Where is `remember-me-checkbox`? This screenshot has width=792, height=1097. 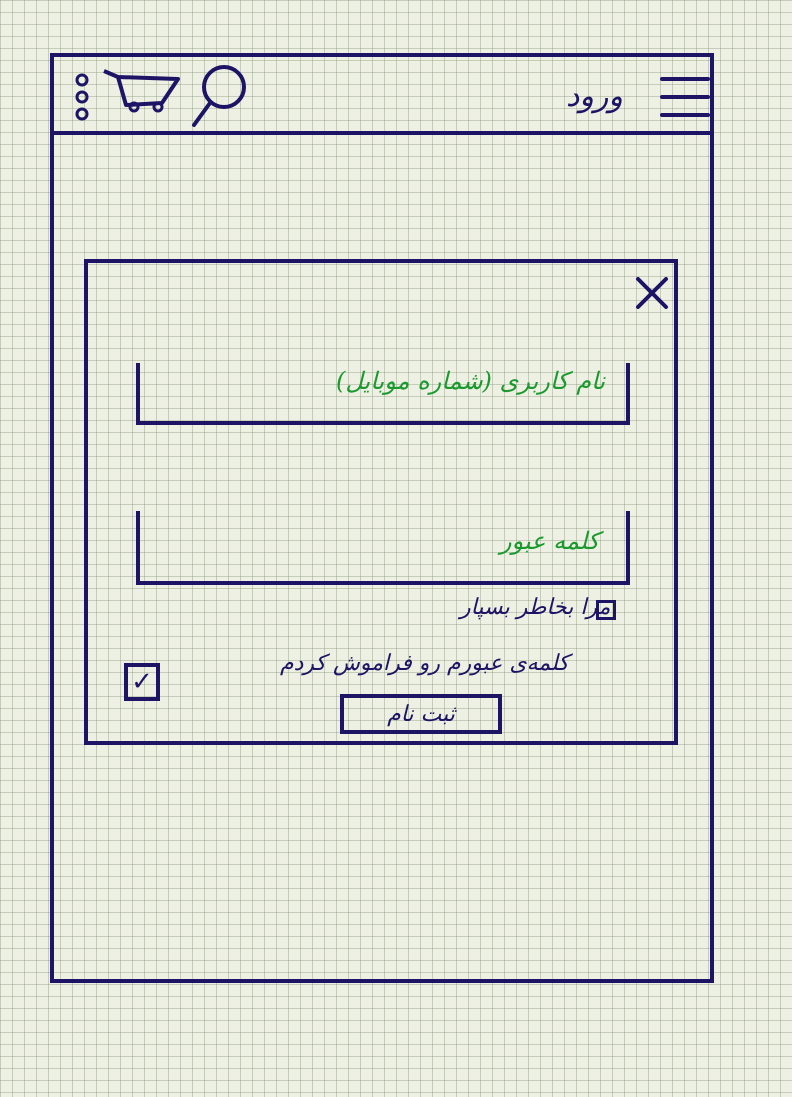
remember-me-checkbox is located at coordinates (606, 610).